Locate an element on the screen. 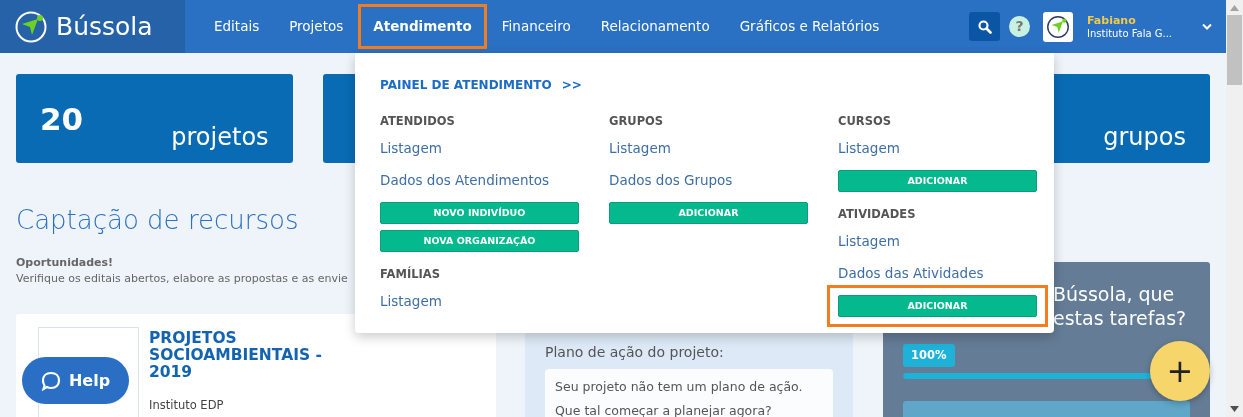  user-name: Fabiano is located at coordinates (1112, 20).